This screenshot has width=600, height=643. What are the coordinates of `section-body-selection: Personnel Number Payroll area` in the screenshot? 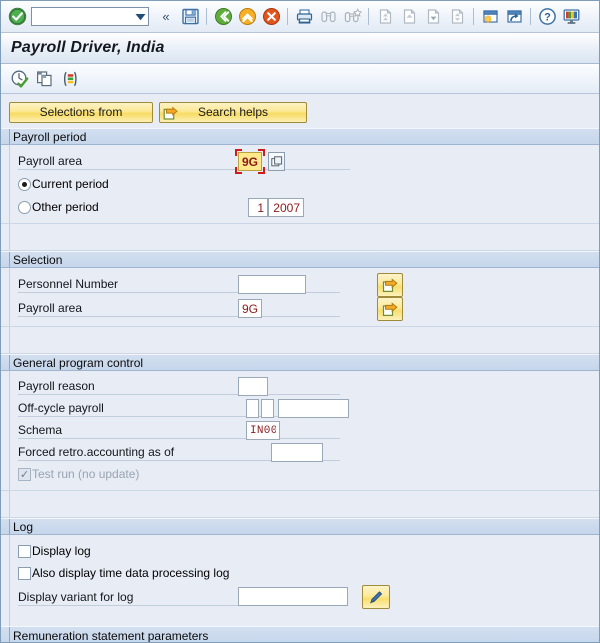 It's located at (300, 297).